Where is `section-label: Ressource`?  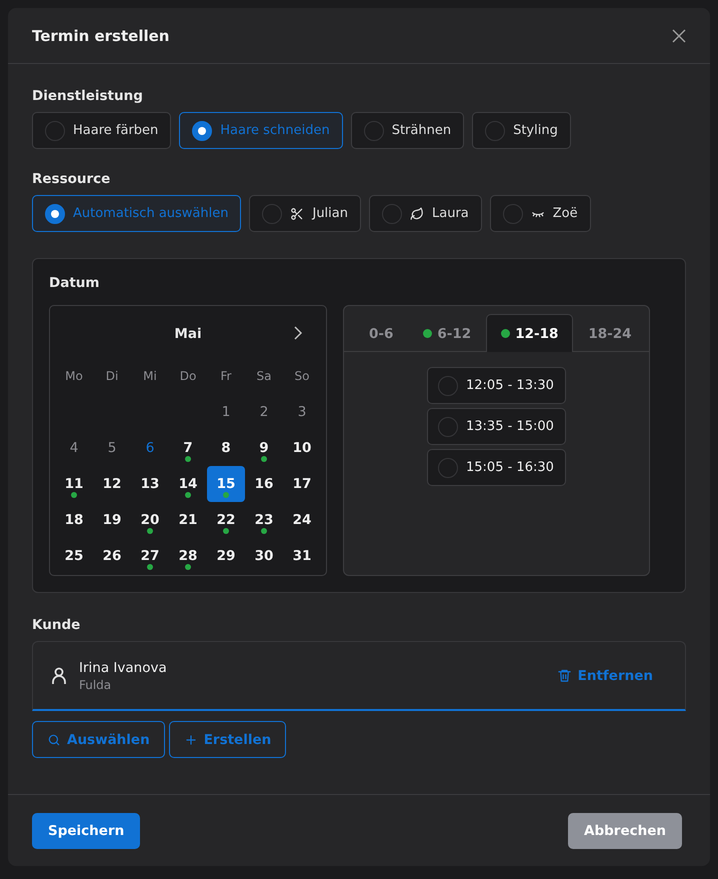 section-label: Ressource is located at coordinates (72, 179).